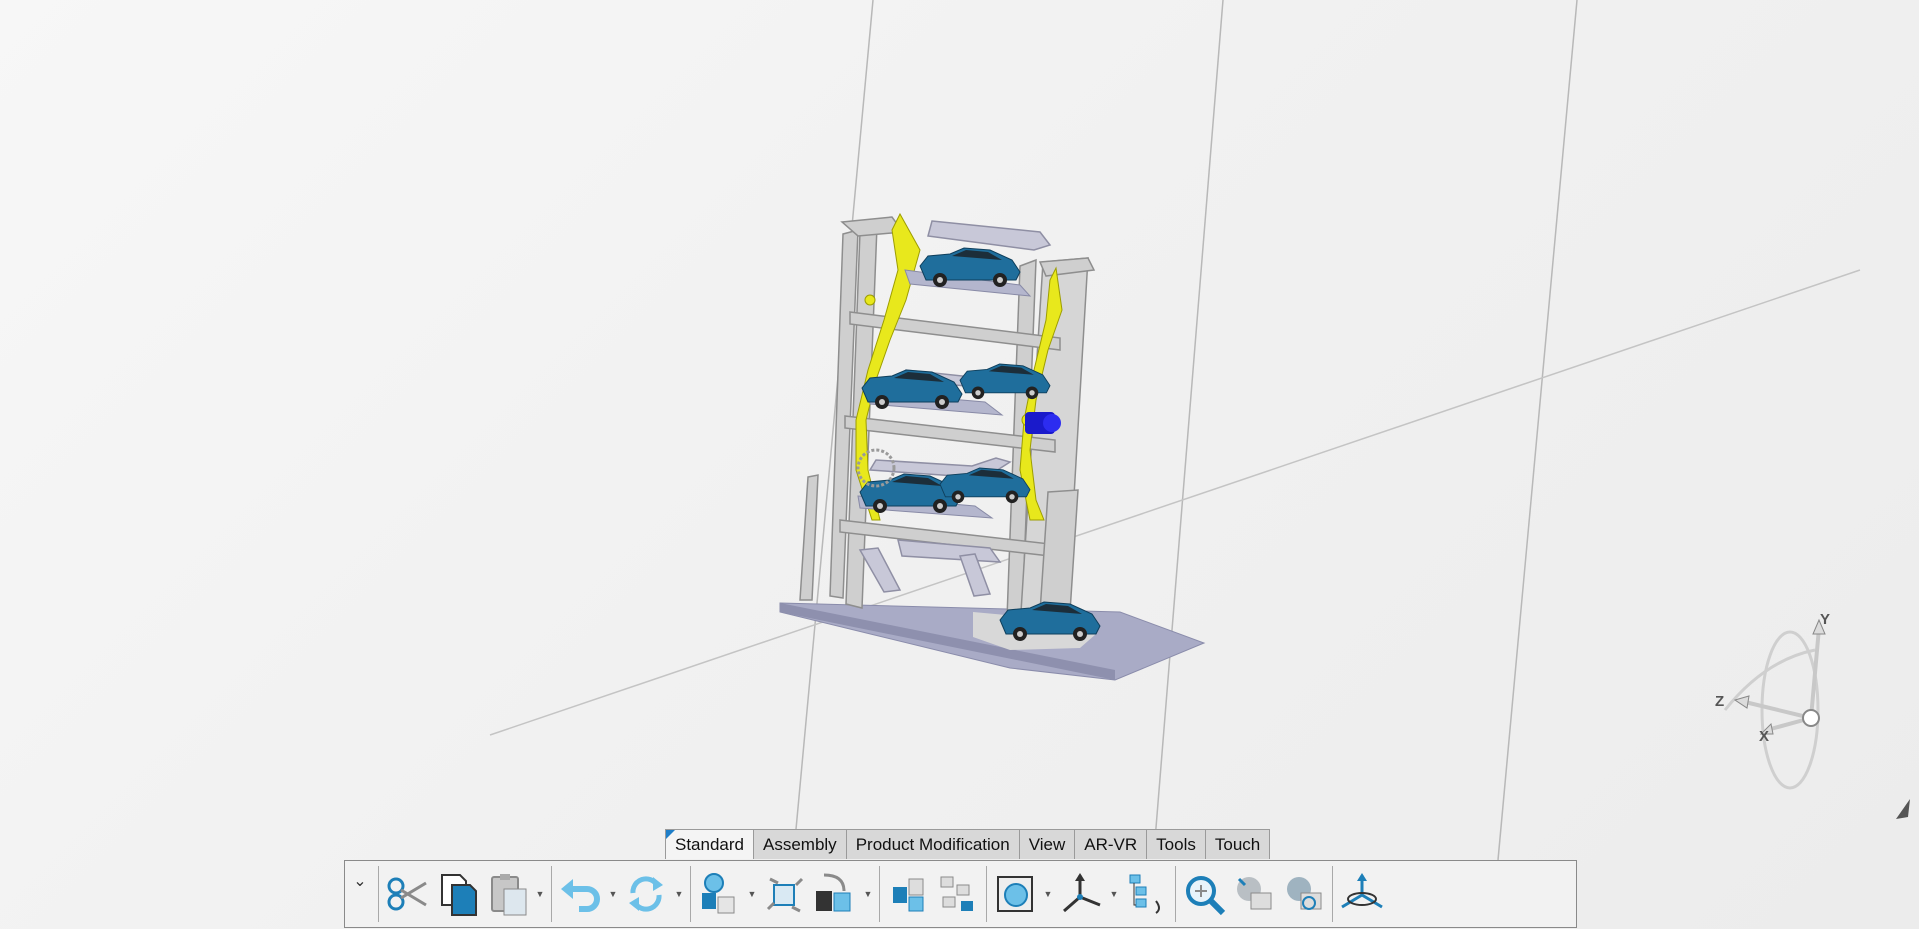 The width and height of the screenshot is (1919, 929). I want to click on product-structure-button, so click(958, 894).